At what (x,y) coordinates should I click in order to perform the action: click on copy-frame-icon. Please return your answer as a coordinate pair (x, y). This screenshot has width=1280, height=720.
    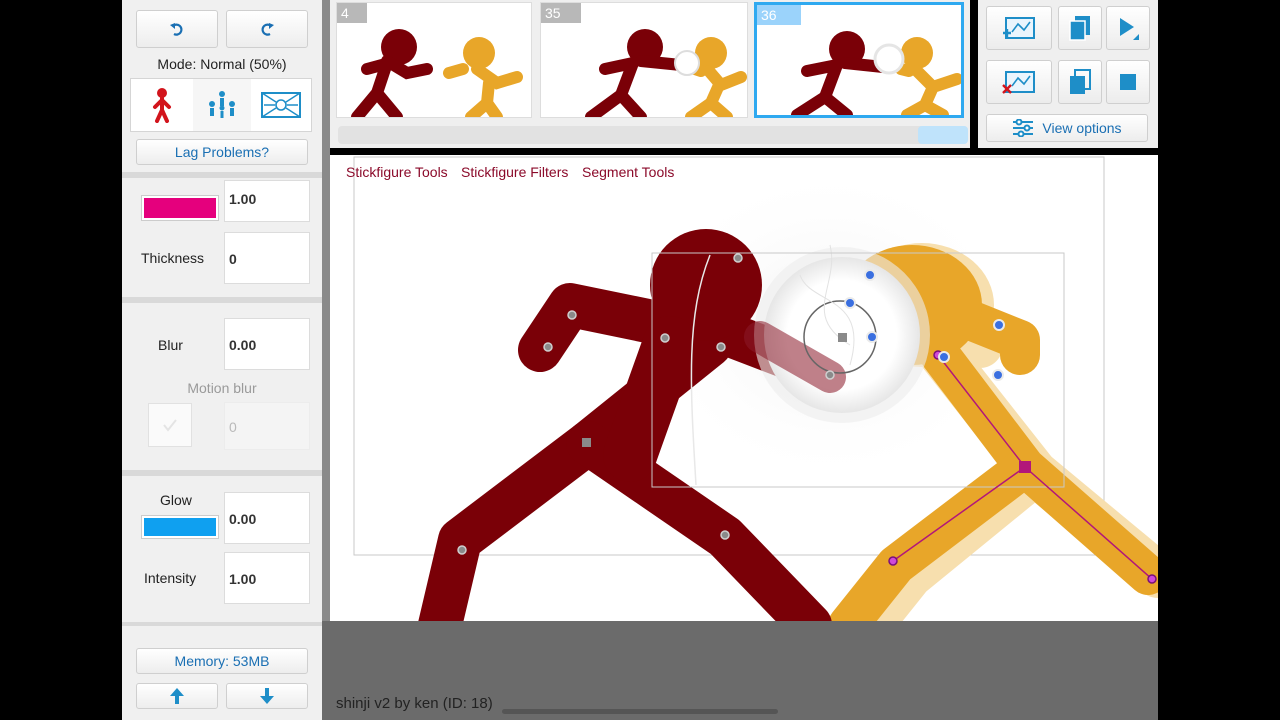
    Looking at the image, I should click on (1079, 28).